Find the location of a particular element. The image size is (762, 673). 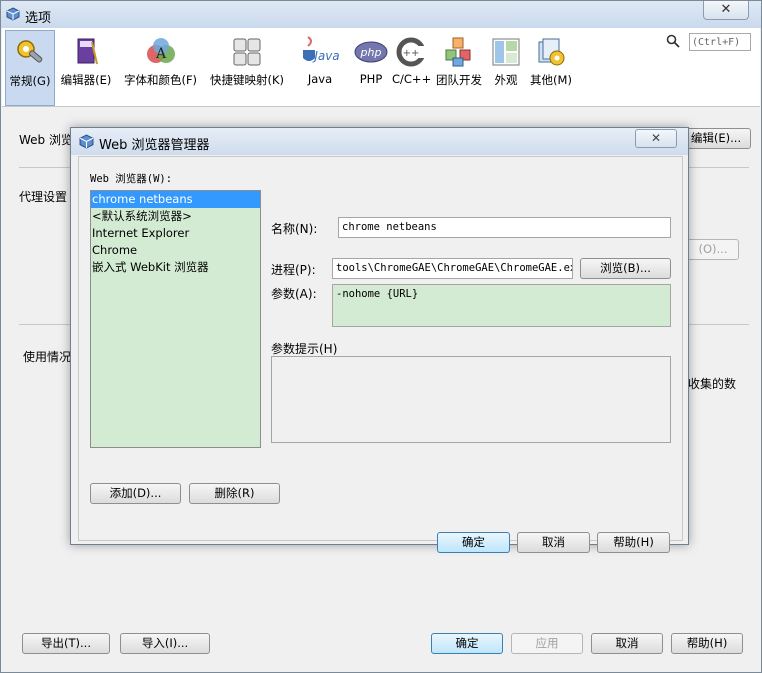

dialog-title: Web 浏览器管理器 is located at coordinates (154, 145).